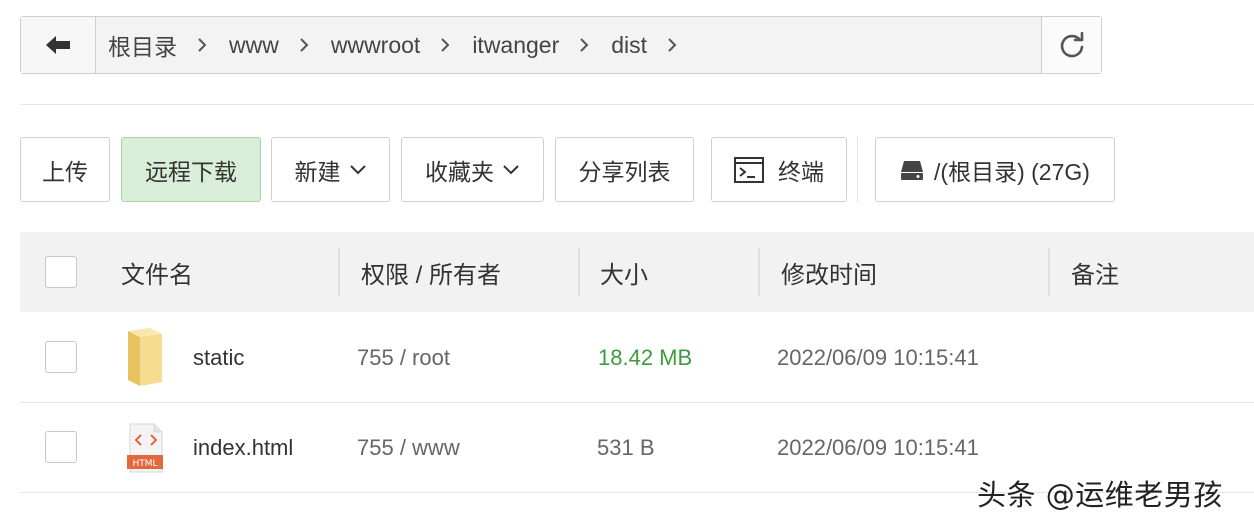  I want to click on svg-text: HTML, so click(144, 464).